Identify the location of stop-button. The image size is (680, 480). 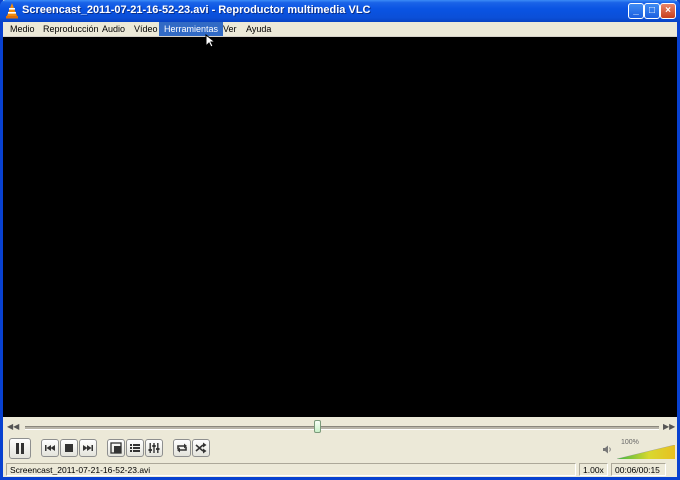
(69, 448).